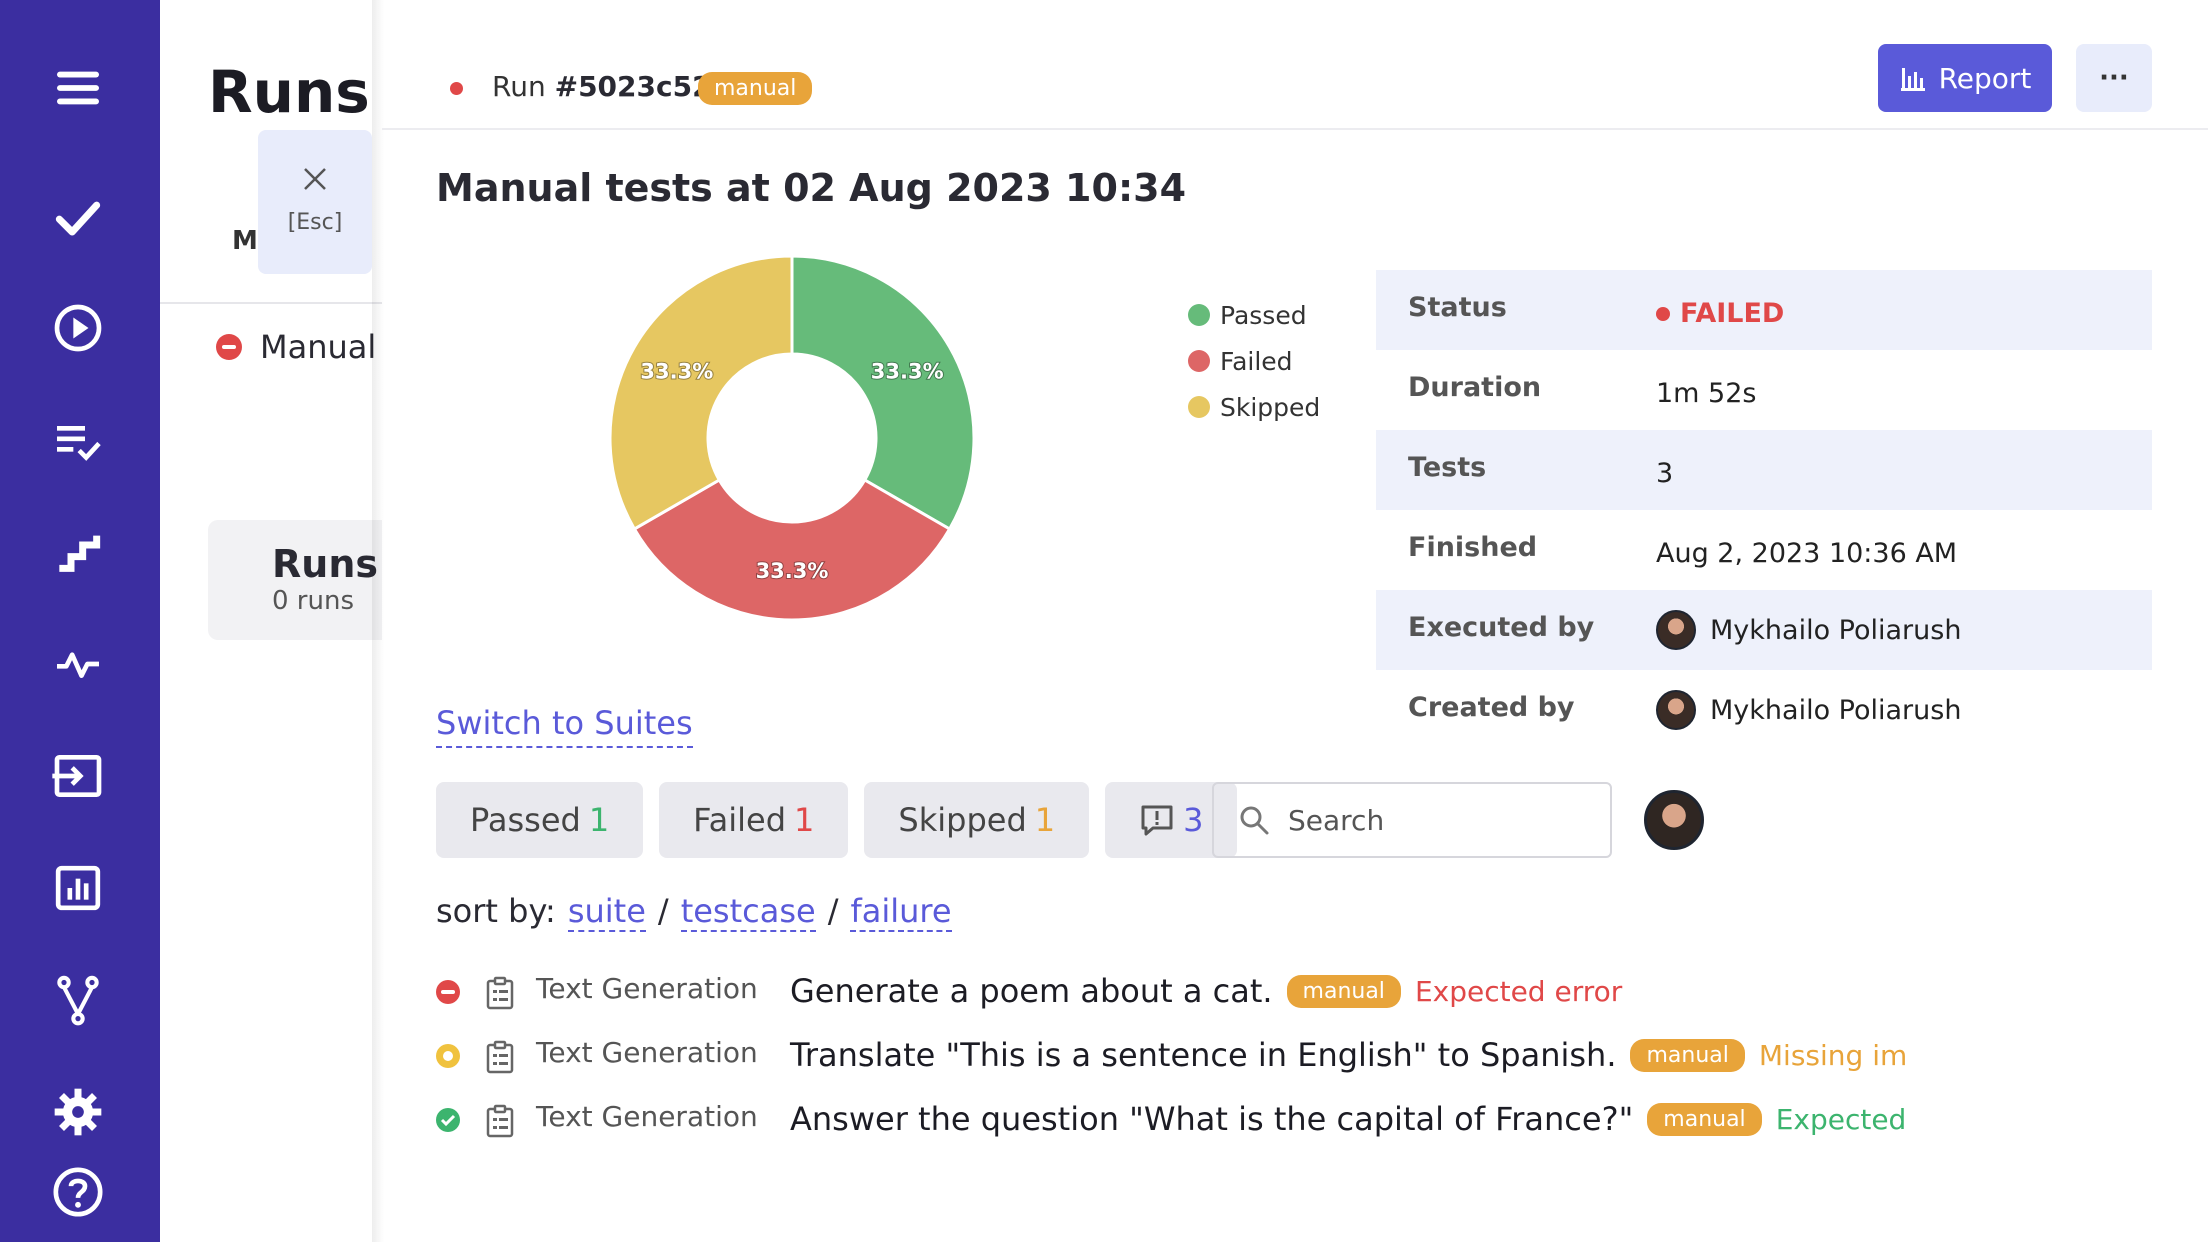 The height and width of the screenshot is (1242, 2208). I want to click on legend-item-passed: Passed, so click(1254, 315).